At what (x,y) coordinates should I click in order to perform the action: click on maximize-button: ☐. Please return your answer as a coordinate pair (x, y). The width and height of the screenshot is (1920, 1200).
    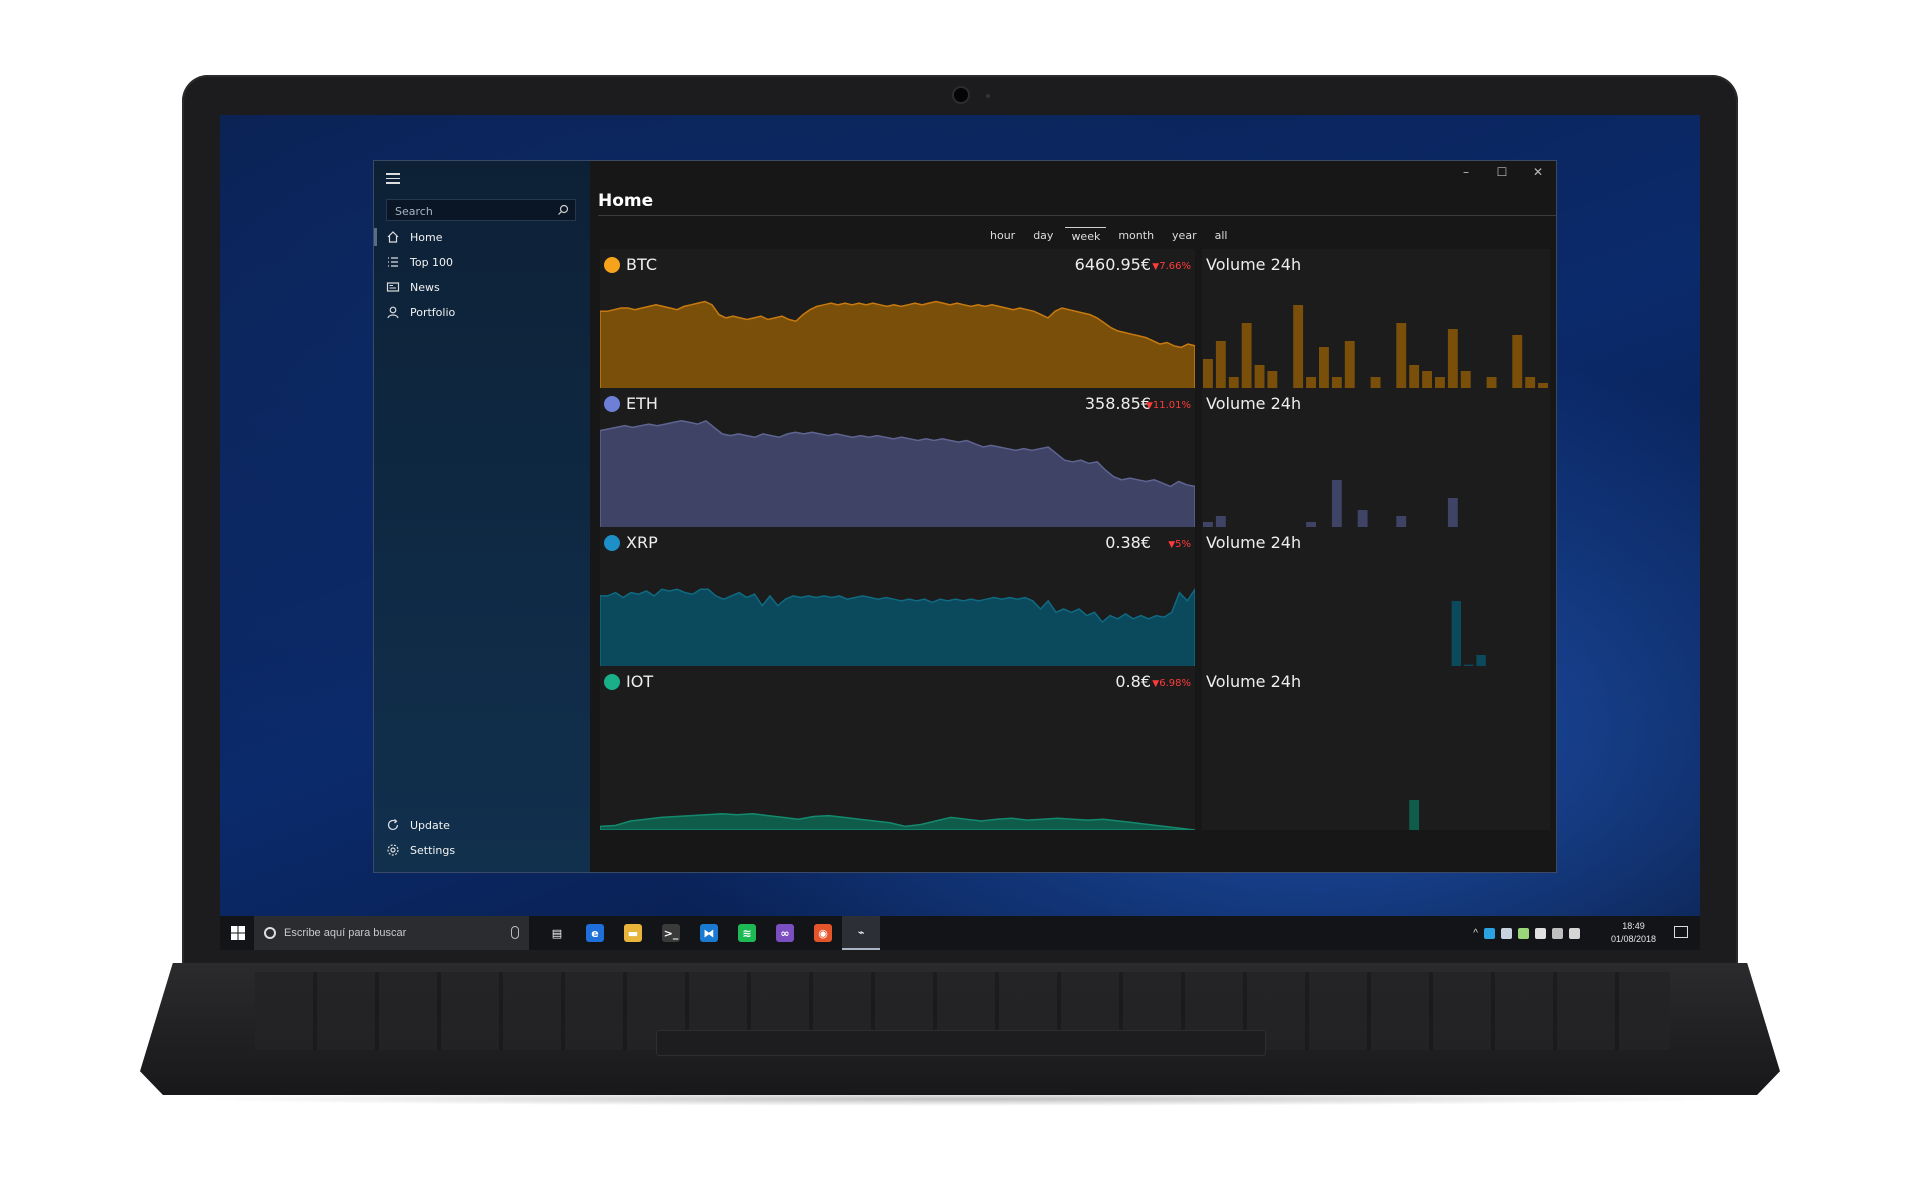
    Looking at the image, I should click on (1502, 172).